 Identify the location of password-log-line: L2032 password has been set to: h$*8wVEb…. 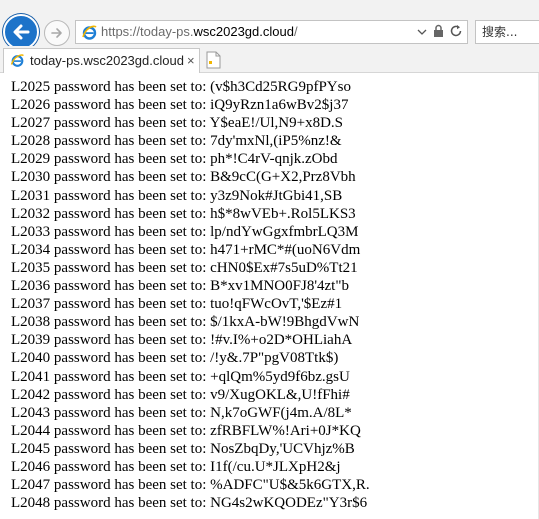
(183, 213).